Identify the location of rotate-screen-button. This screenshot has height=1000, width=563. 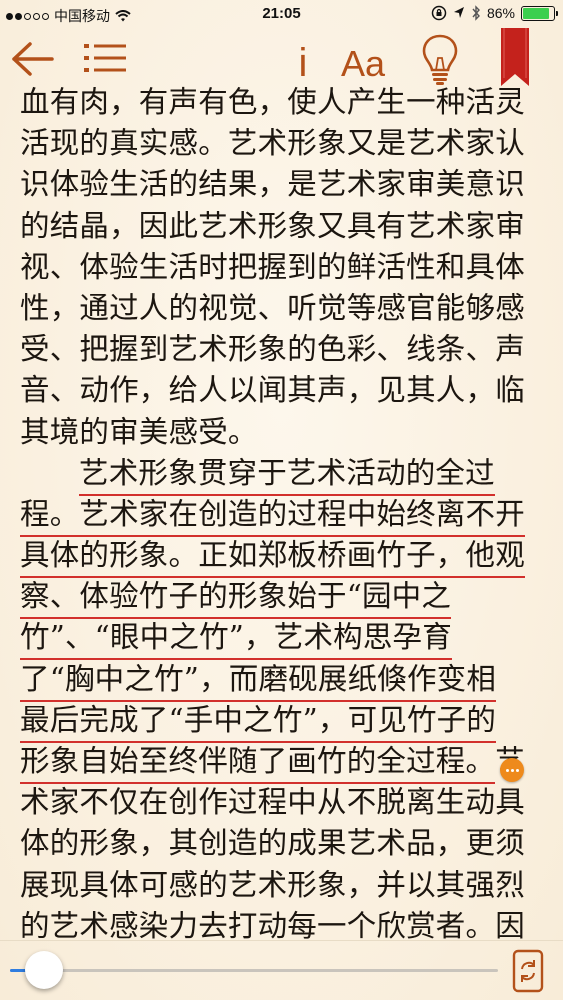
(528, 971).